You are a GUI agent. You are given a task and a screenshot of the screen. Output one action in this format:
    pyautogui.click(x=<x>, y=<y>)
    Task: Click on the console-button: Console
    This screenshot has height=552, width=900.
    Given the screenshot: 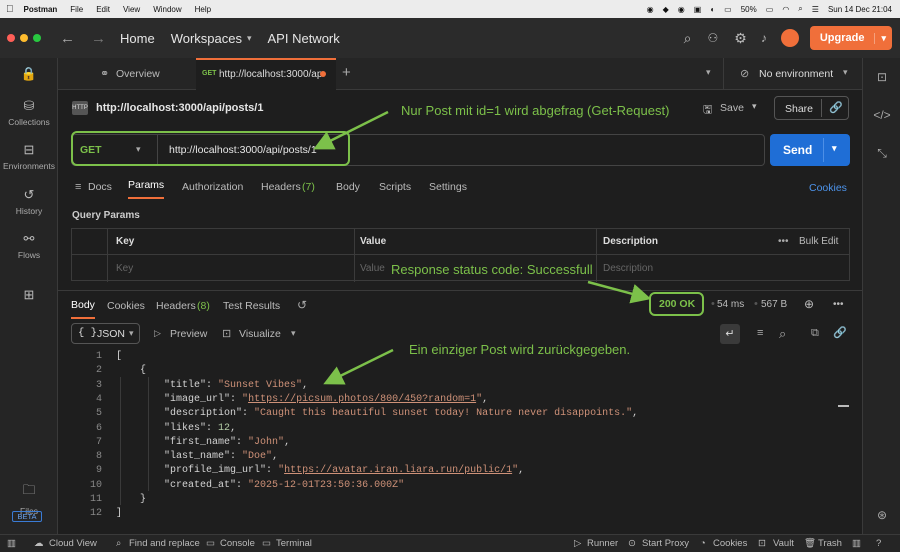 What is the action you would take?
    pyautogui.click(x=237, y=543)
    